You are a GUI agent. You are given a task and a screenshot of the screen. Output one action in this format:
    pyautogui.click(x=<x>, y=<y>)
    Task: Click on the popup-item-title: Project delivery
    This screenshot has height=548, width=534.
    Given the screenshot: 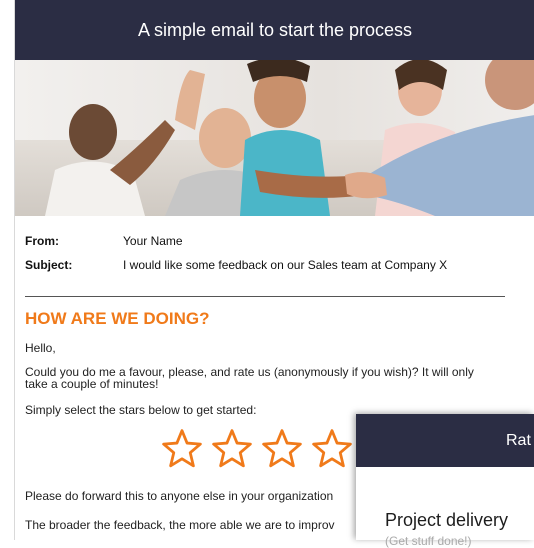 What is the action you would take?
    pyautogui.click(x=447, y=520)
    